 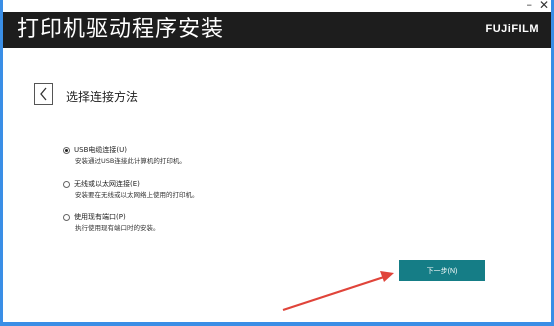 What do you see at coordinates (277, 324) in the screenshot?
I see `window-border-bottom` at bounding box center [277, 324].